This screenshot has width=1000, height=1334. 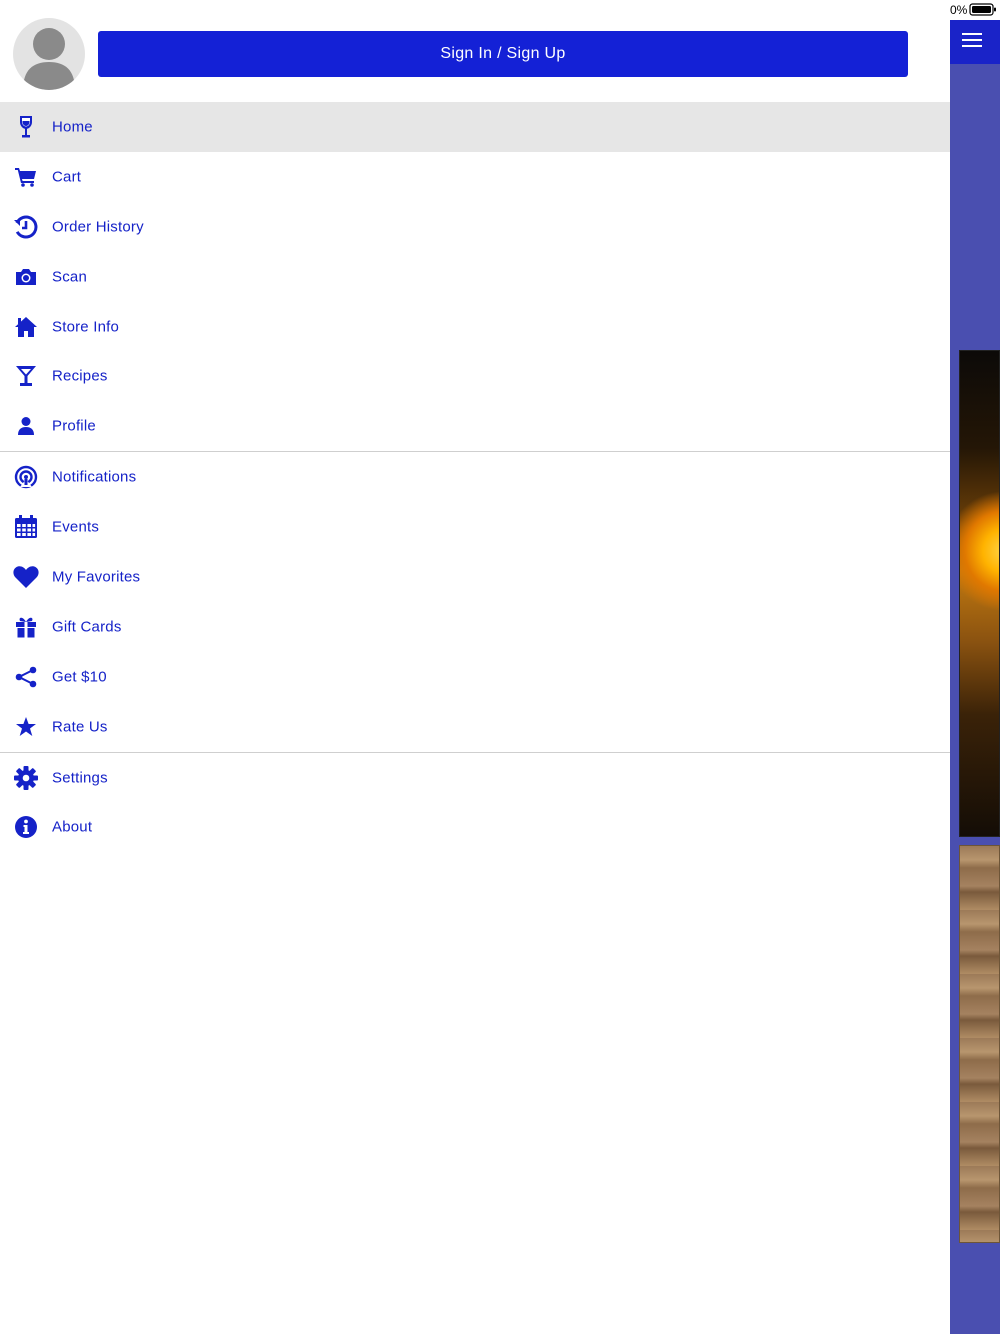 What do you see at coordinates (503, 54) in the screenshot?
I see `sign-in-button: Sign In / Sign Up` at bounding box center [503, 54].